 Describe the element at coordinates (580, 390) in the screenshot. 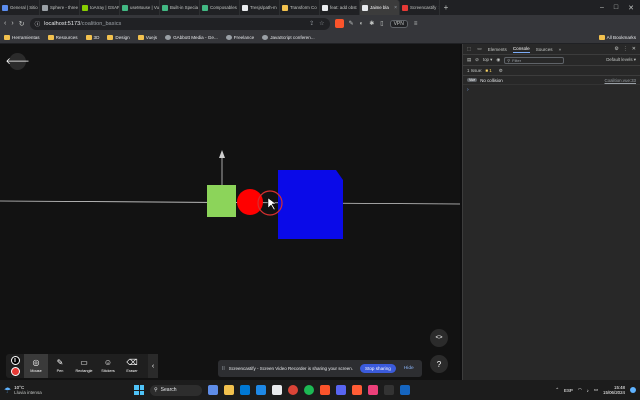

I see `wifi-icon: ◠` at that location.